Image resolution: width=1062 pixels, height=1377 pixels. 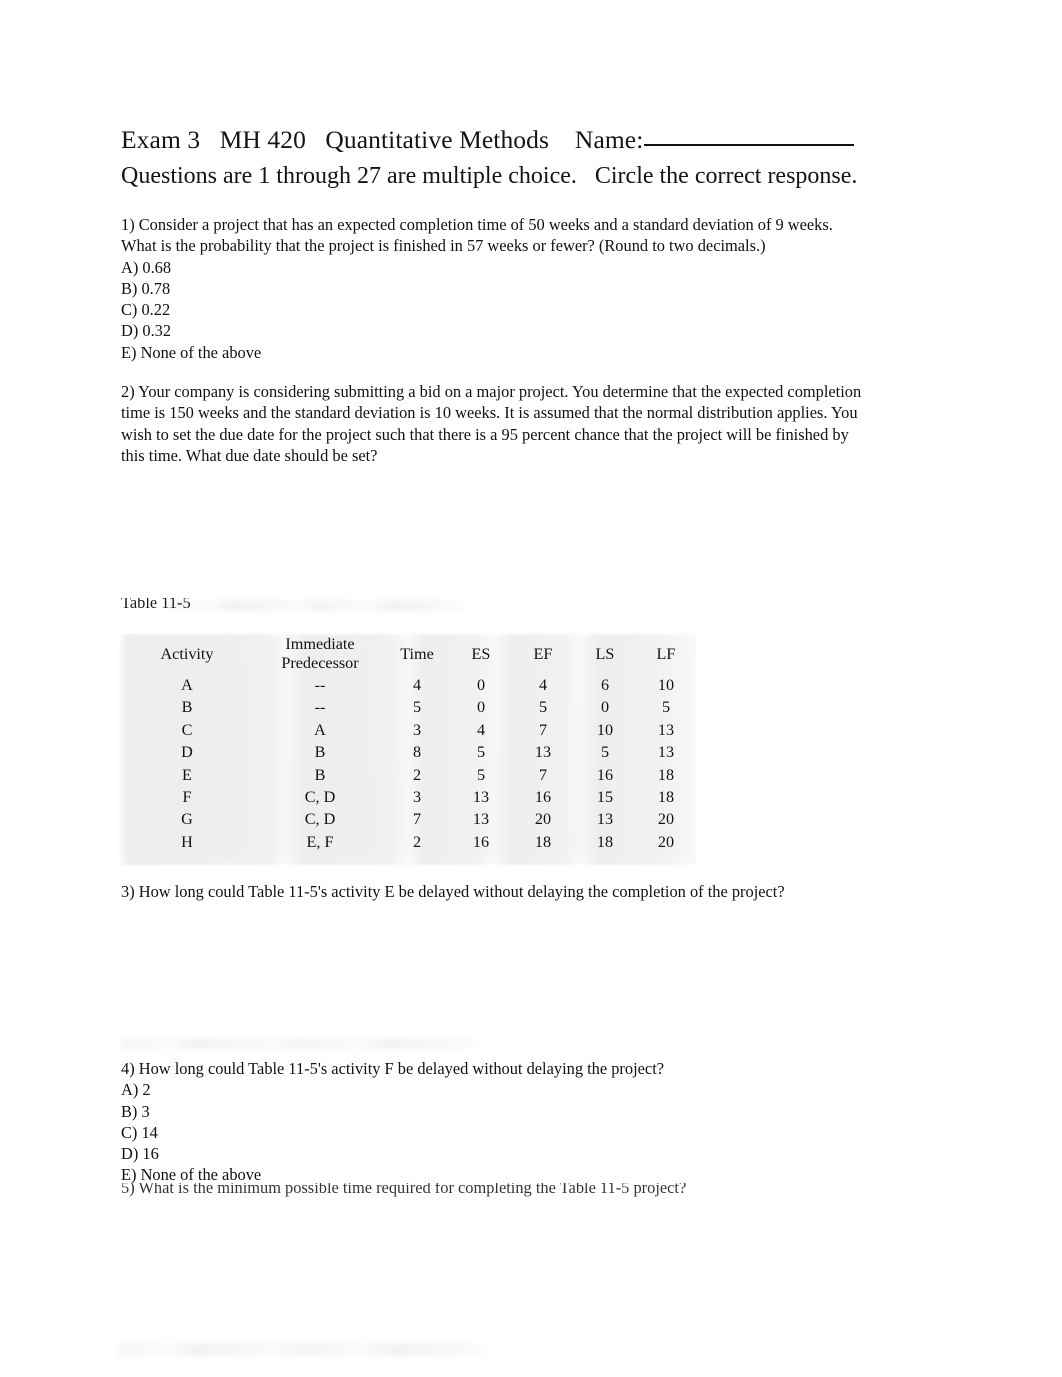 What do you see at coordinates (417, 752) in the screenshot?
I see `cell-time: 8` at bounding box center [417, 752].